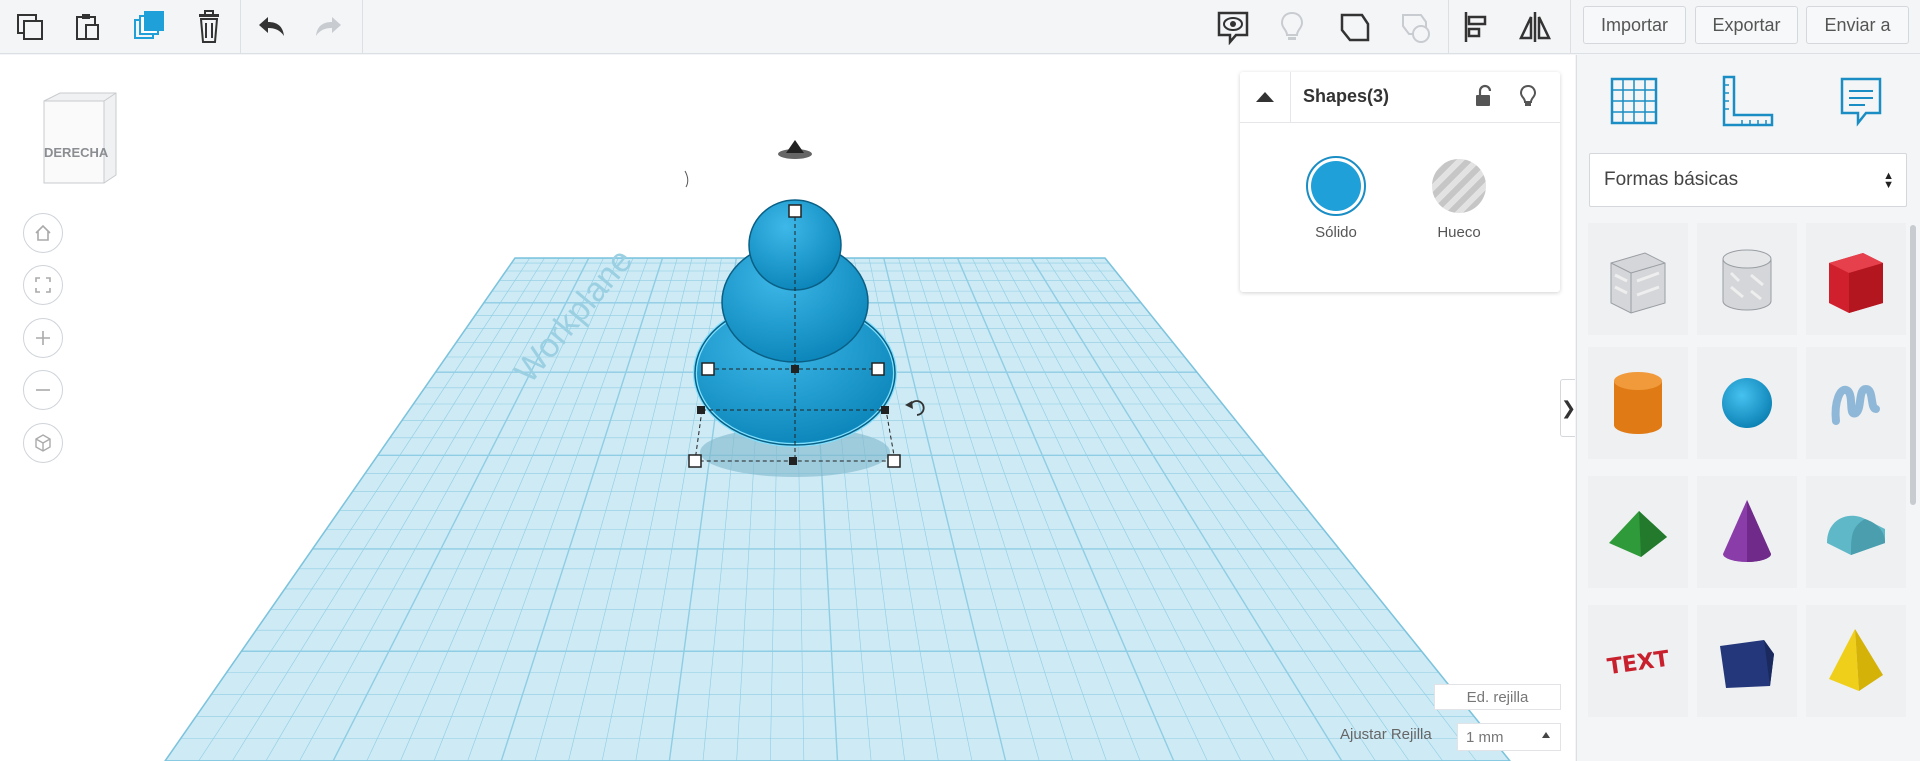  I want to click on undo-icon, so click(271, 26).